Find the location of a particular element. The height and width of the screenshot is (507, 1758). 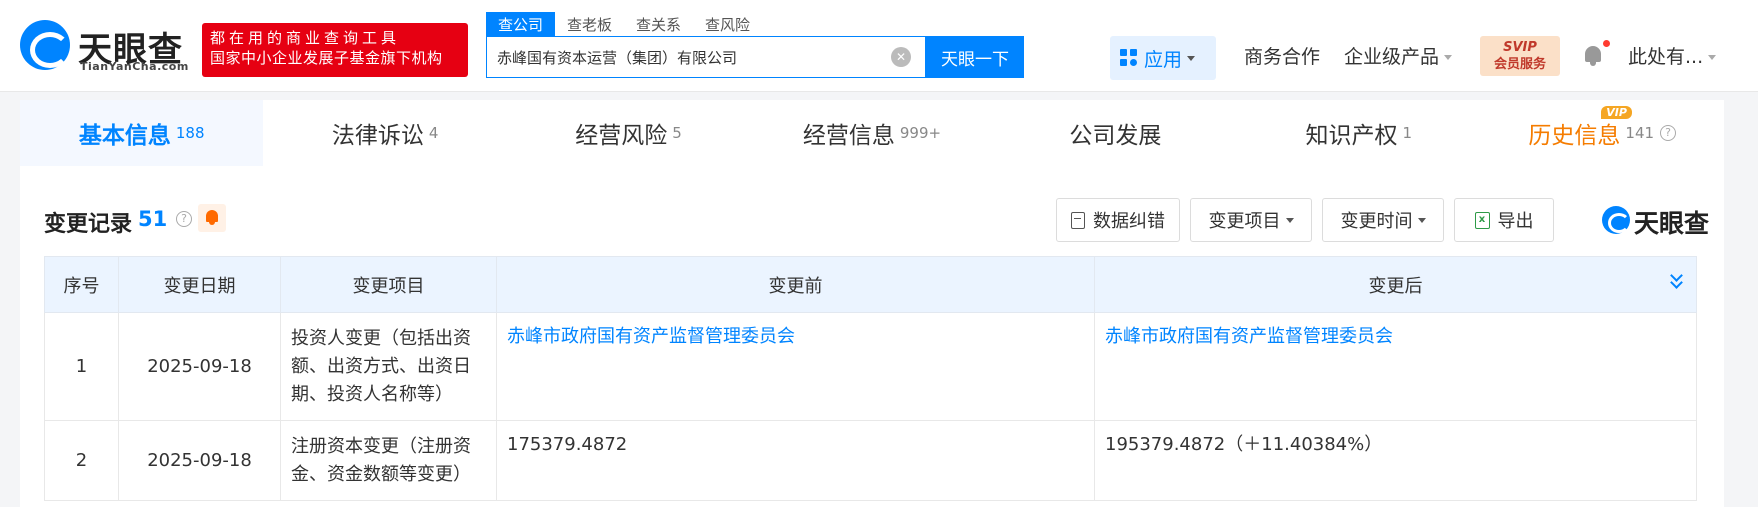

tab-label: 经营风险 is located at coordinates (621, 136).